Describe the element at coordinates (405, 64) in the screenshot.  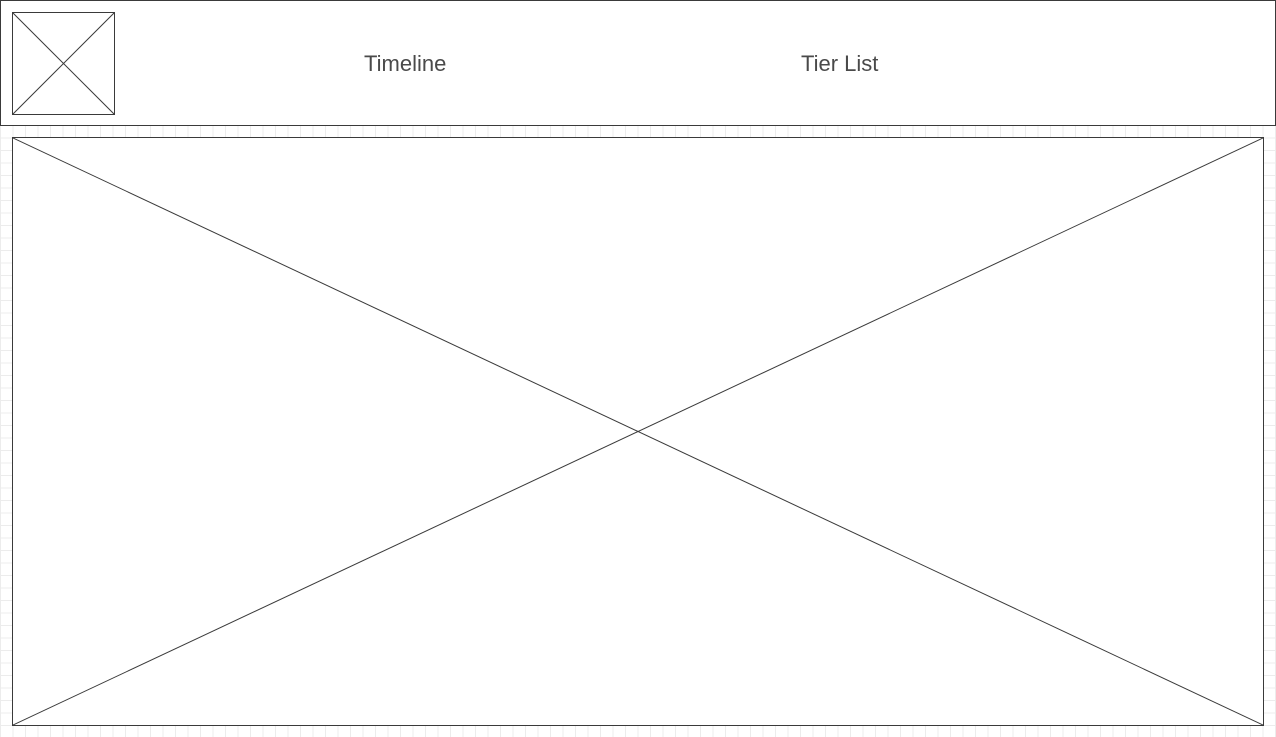
I see `nav-link-timeline: Timeline` at that location.